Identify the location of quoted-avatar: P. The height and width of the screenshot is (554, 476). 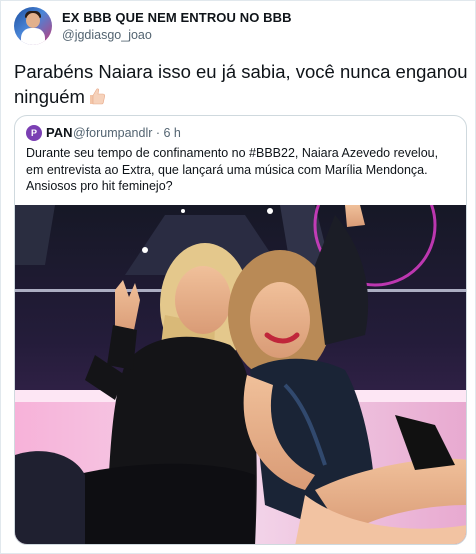
(34, 133).